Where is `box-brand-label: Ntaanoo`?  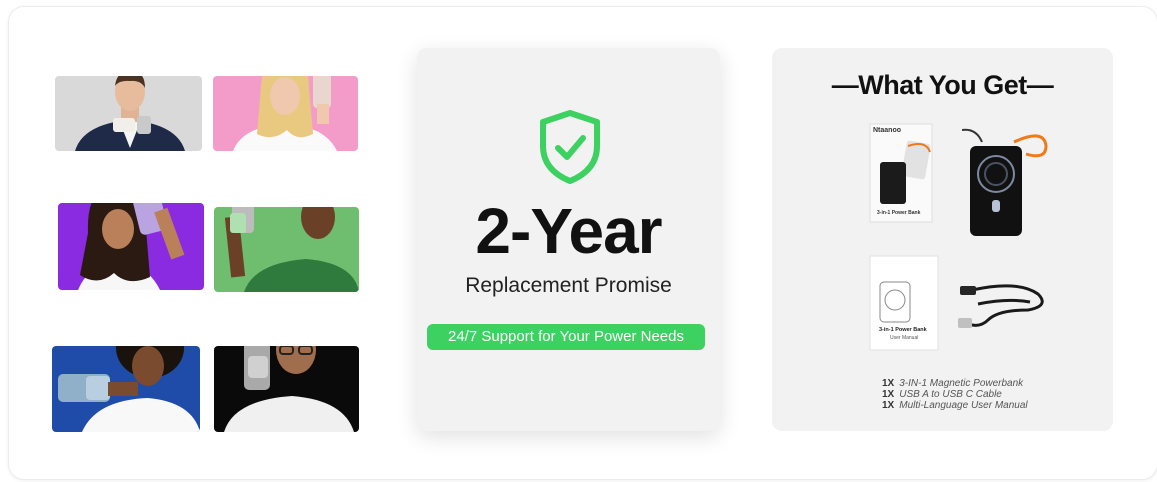 box-brand-label: Ntaanoo is located at coordinates (887, 130).